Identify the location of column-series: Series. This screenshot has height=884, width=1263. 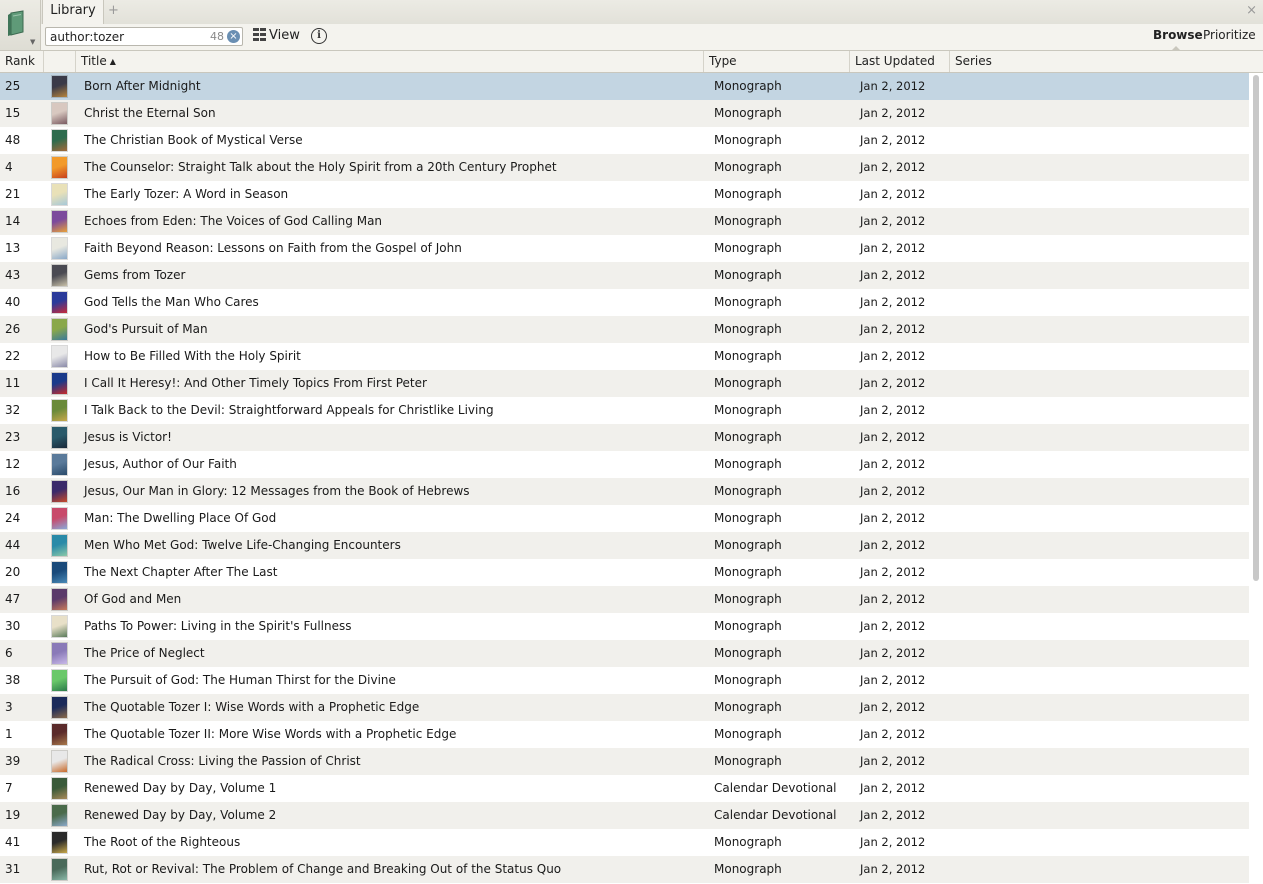
(1106, 61).